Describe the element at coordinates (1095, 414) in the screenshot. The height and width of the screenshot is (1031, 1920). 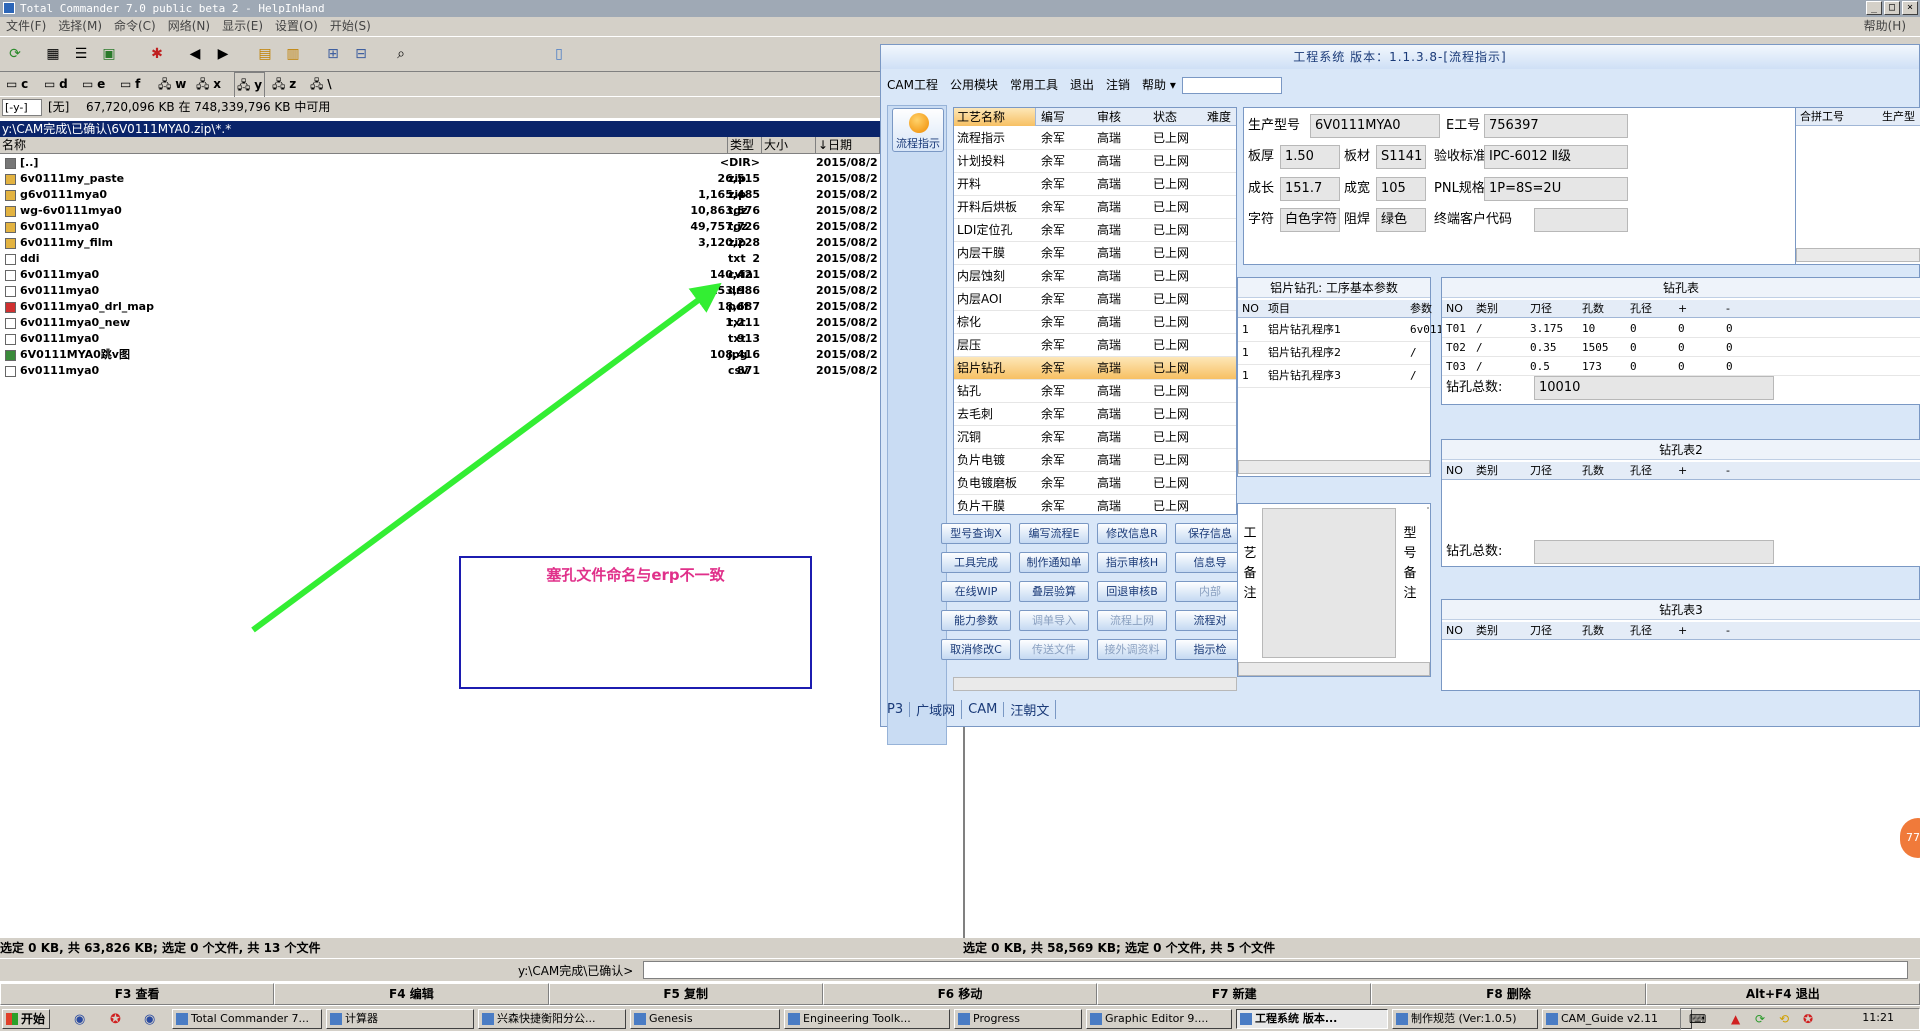
I see `process-row: 去毛刺 余军 高瑞 已上网` at that location.